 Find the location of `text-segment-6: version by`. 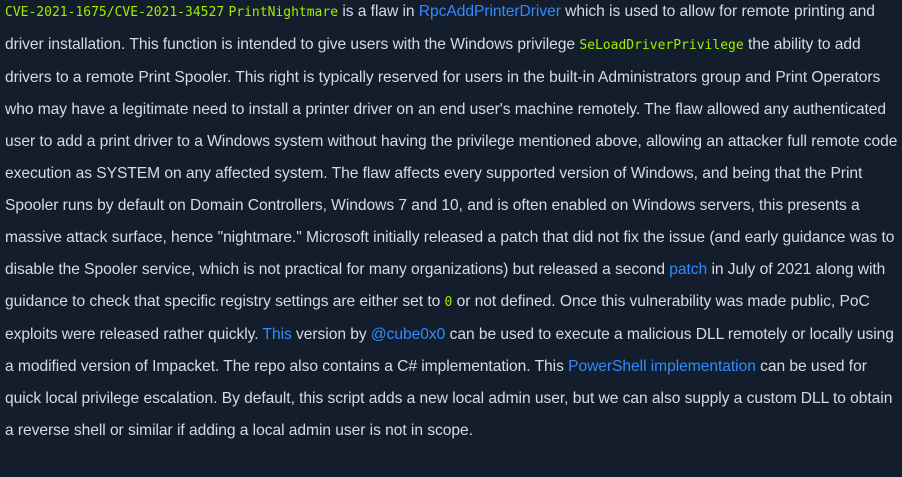

text-segment-6: version by is located at coordinates (331, 334).